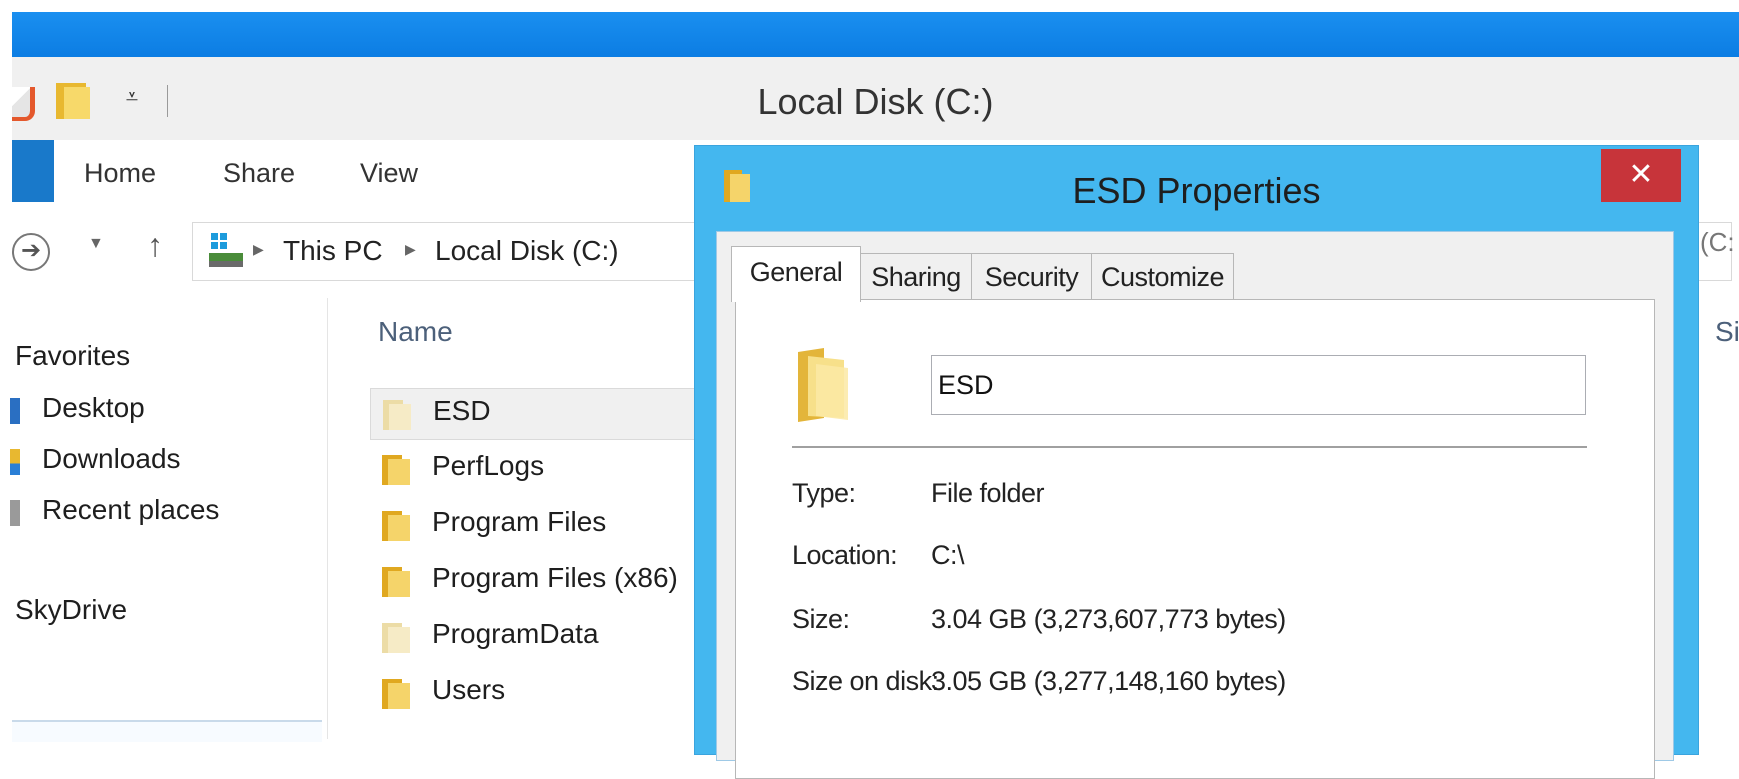 The image size is (1739, 779). What do you see at coordinates (72, 356) in the screenshot?
I see `nav-favorites-header: Favorites` at bounding box center [72, 356].